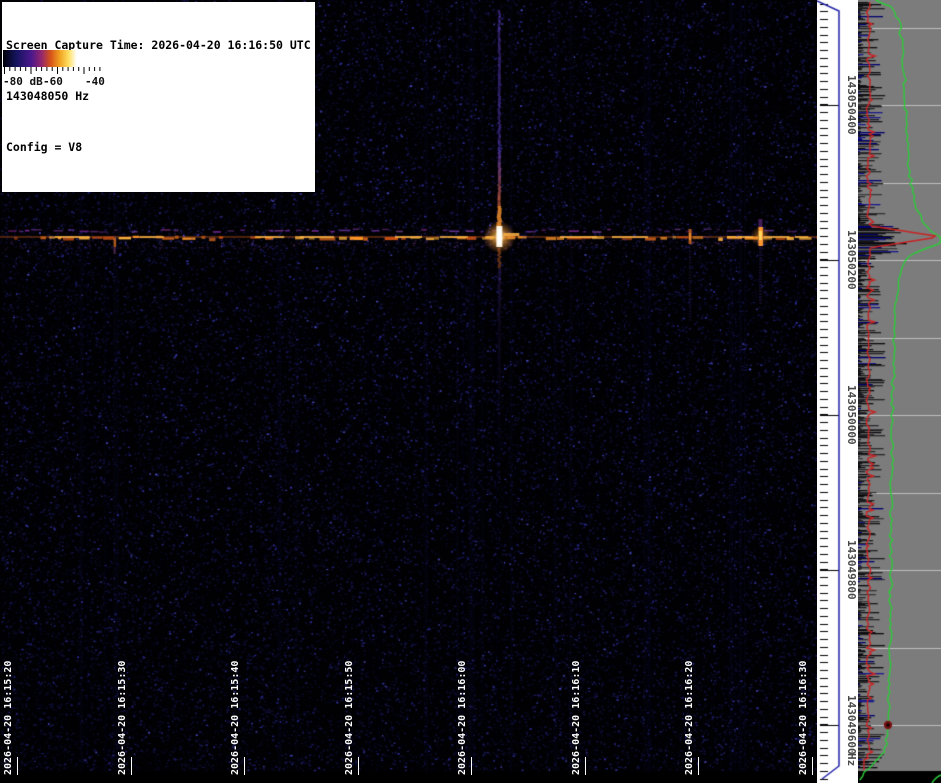 Image resolution: width=941 pixels, height=783 pixels. I want to click on time-axis-label: 2026-04-20 16:15:40, so click(235, 717).